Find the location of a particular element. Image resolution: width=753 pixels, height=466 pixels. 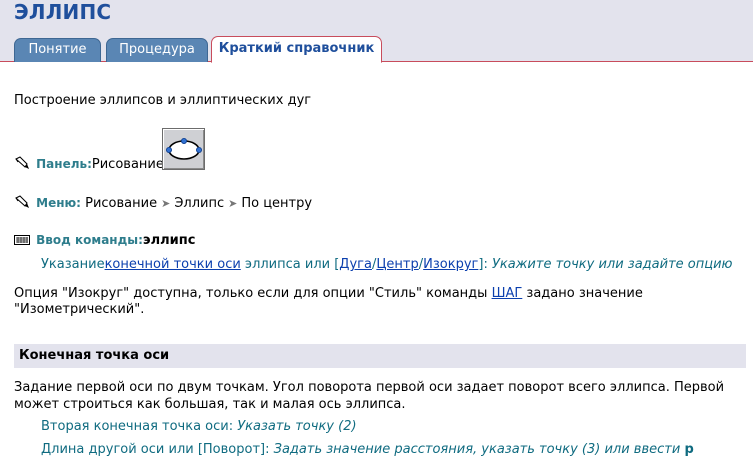

prompt1-suffix: ]: is located at coordinates (485, 264).